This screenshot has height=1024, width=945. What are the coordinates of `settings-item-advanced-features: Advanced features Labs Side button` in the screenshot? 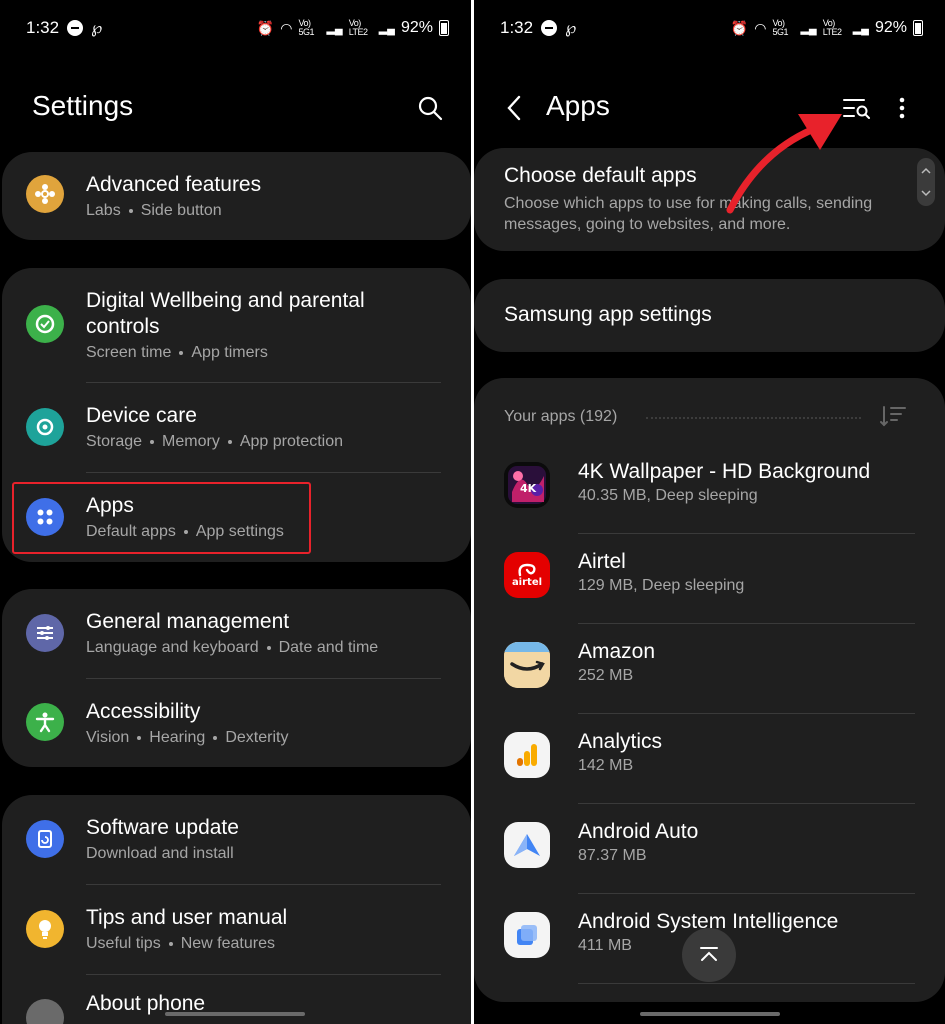 It's located at (236, 196).